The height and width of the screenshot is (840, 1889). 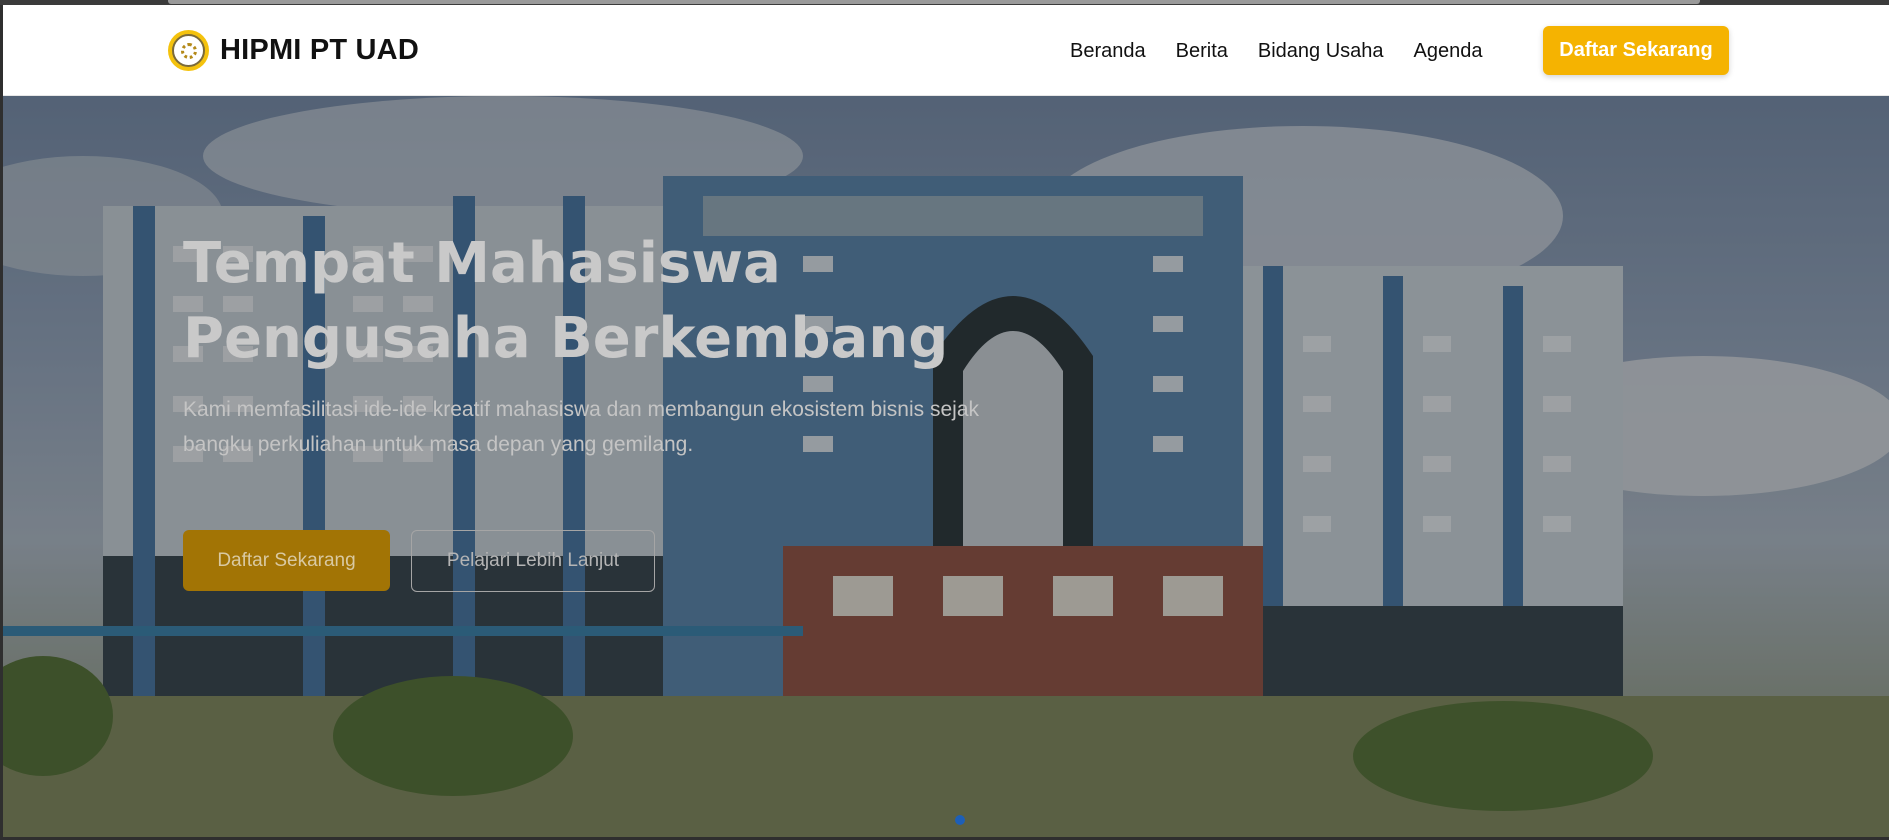 I want to click on hero-title-line-2: Pengusaha Berkembang, so click(x=566, y=338).